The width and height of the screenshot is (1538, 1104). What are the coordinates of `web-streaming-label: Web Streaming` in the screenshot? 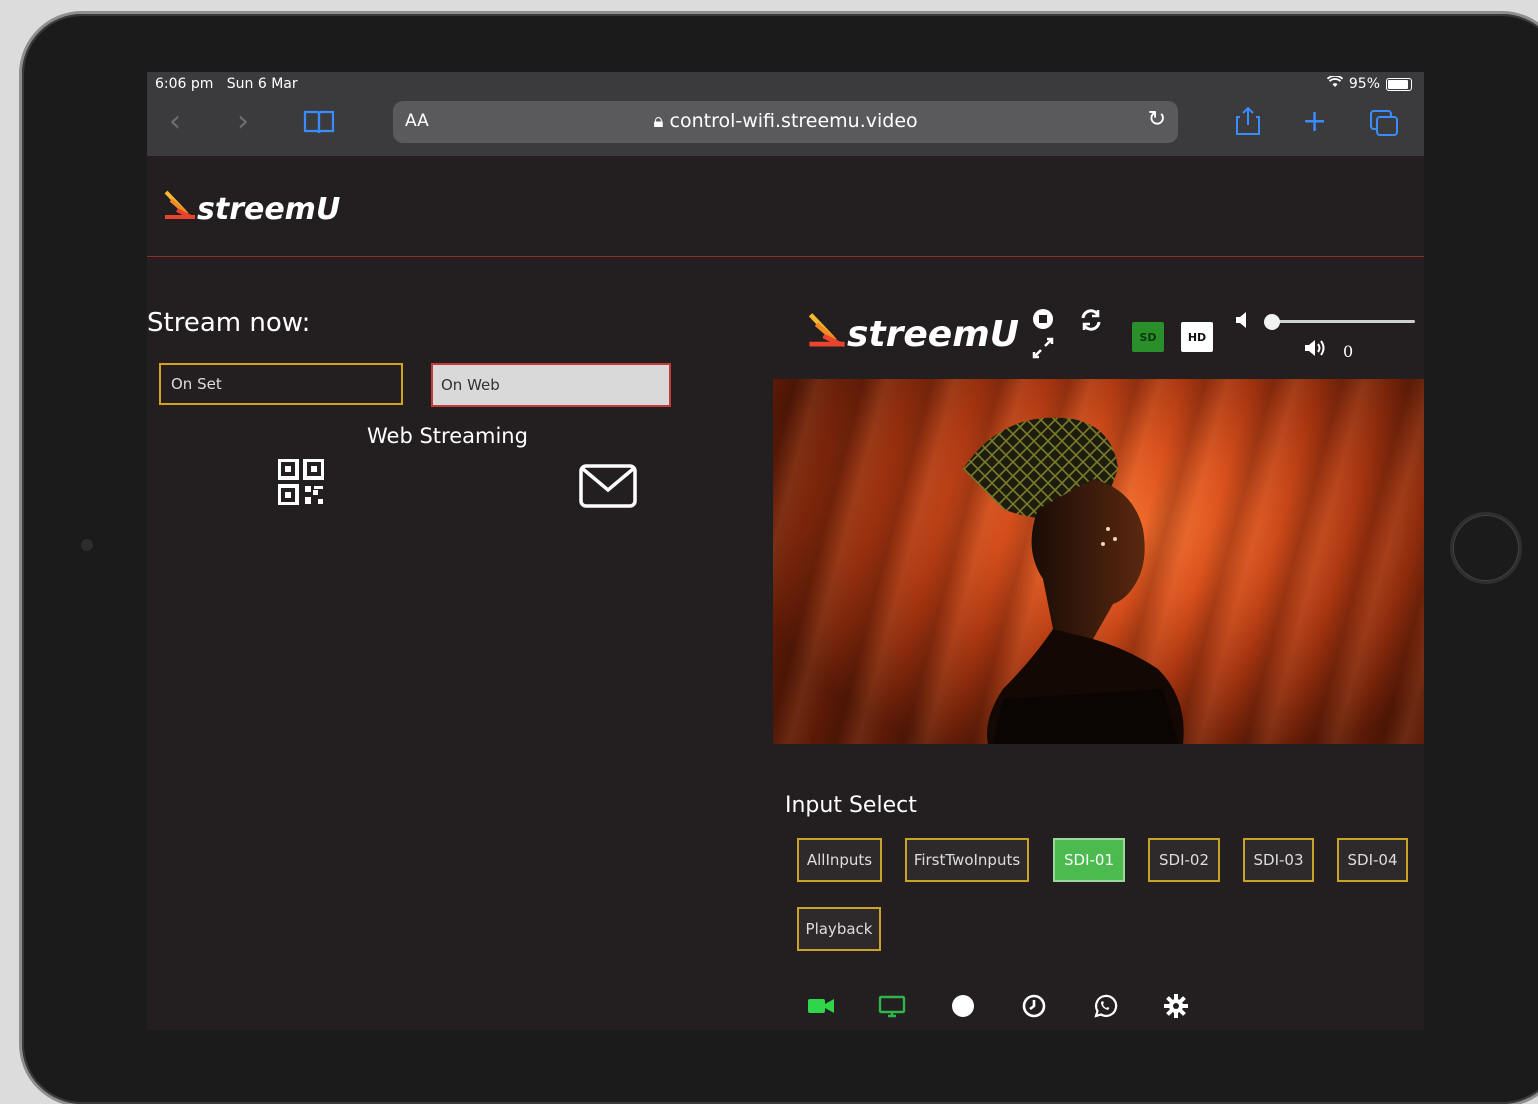 It's located at (447, 436).